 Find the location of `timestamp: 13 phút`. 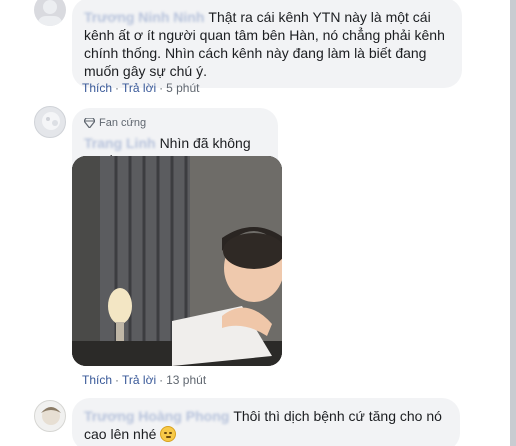

timestamp: 13 phút is located at coordinates (186, 380).